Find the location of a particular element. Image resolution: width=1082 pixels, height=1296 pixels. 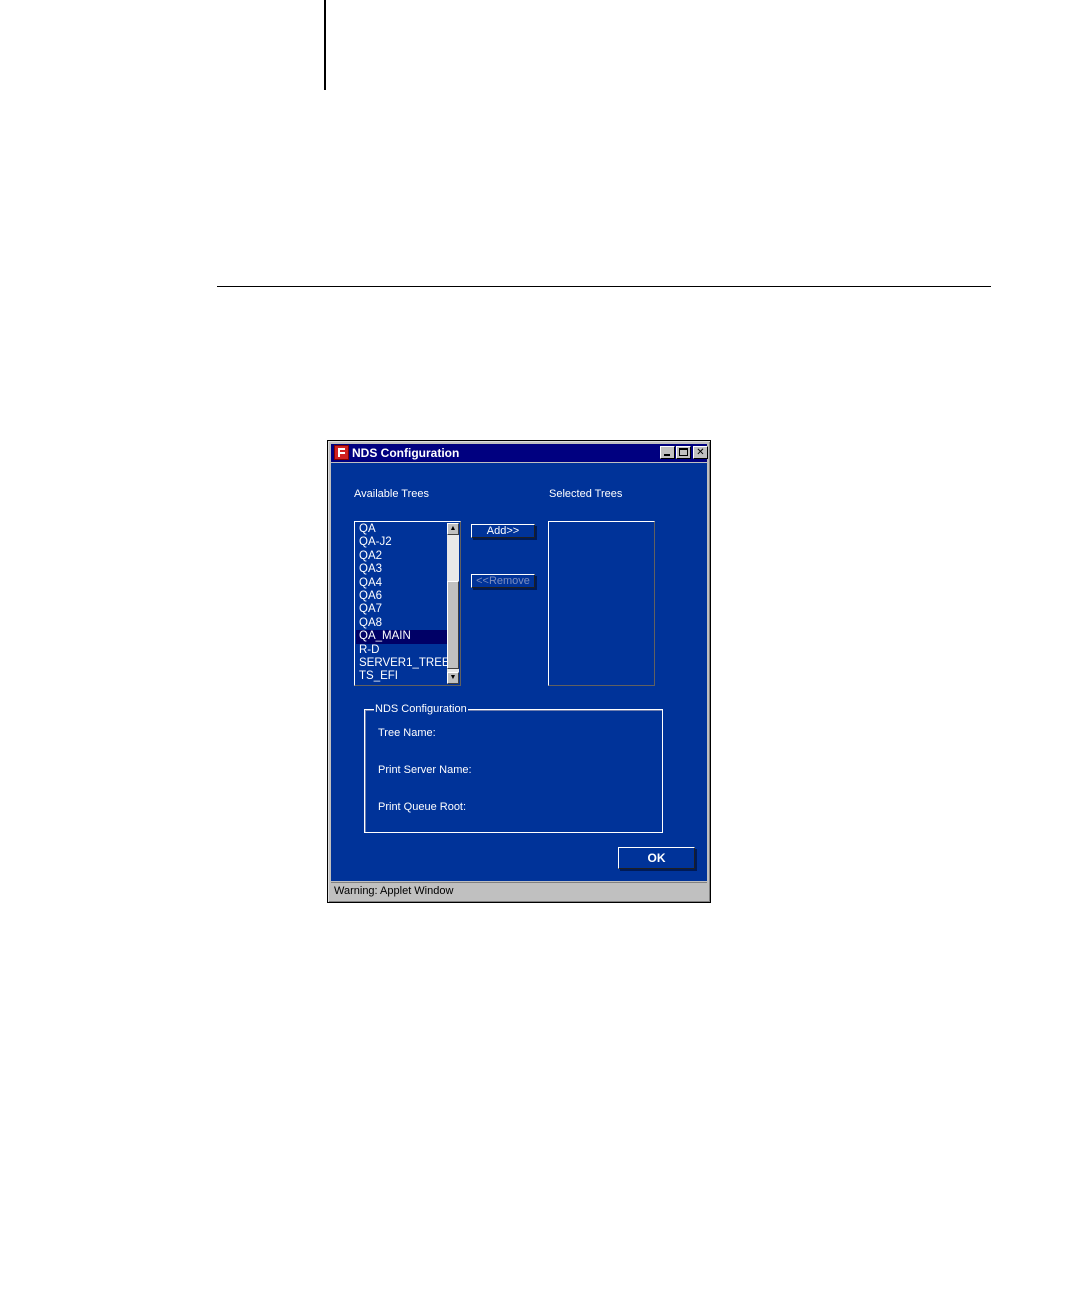

ok-button: OK is located at coordinates (656, 858).